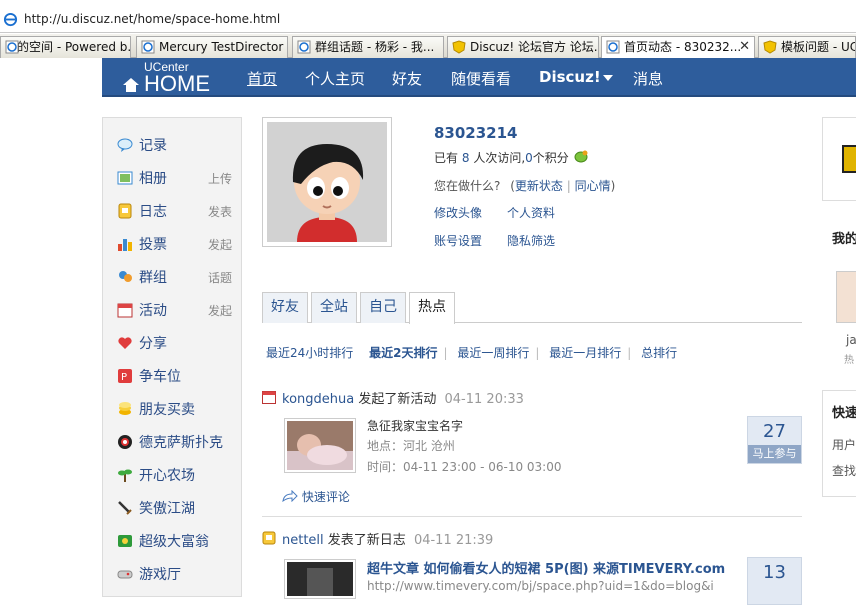  What do you see at coordinates (174, 574) in the screenshot?
I see `sidebar-item-arcade: 游戏厅` at bounding box center [174, 574].